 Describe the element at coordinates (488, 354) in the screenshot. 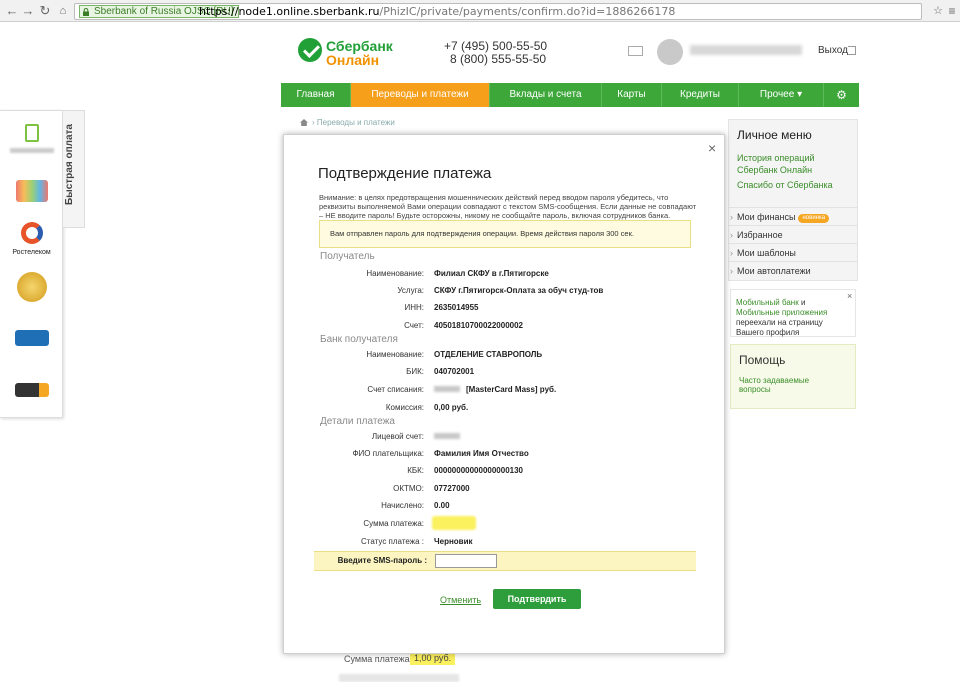

I see `field-value: ОТДЕЛЕНИЕ СТАВРОПОЛЬ` at that location.